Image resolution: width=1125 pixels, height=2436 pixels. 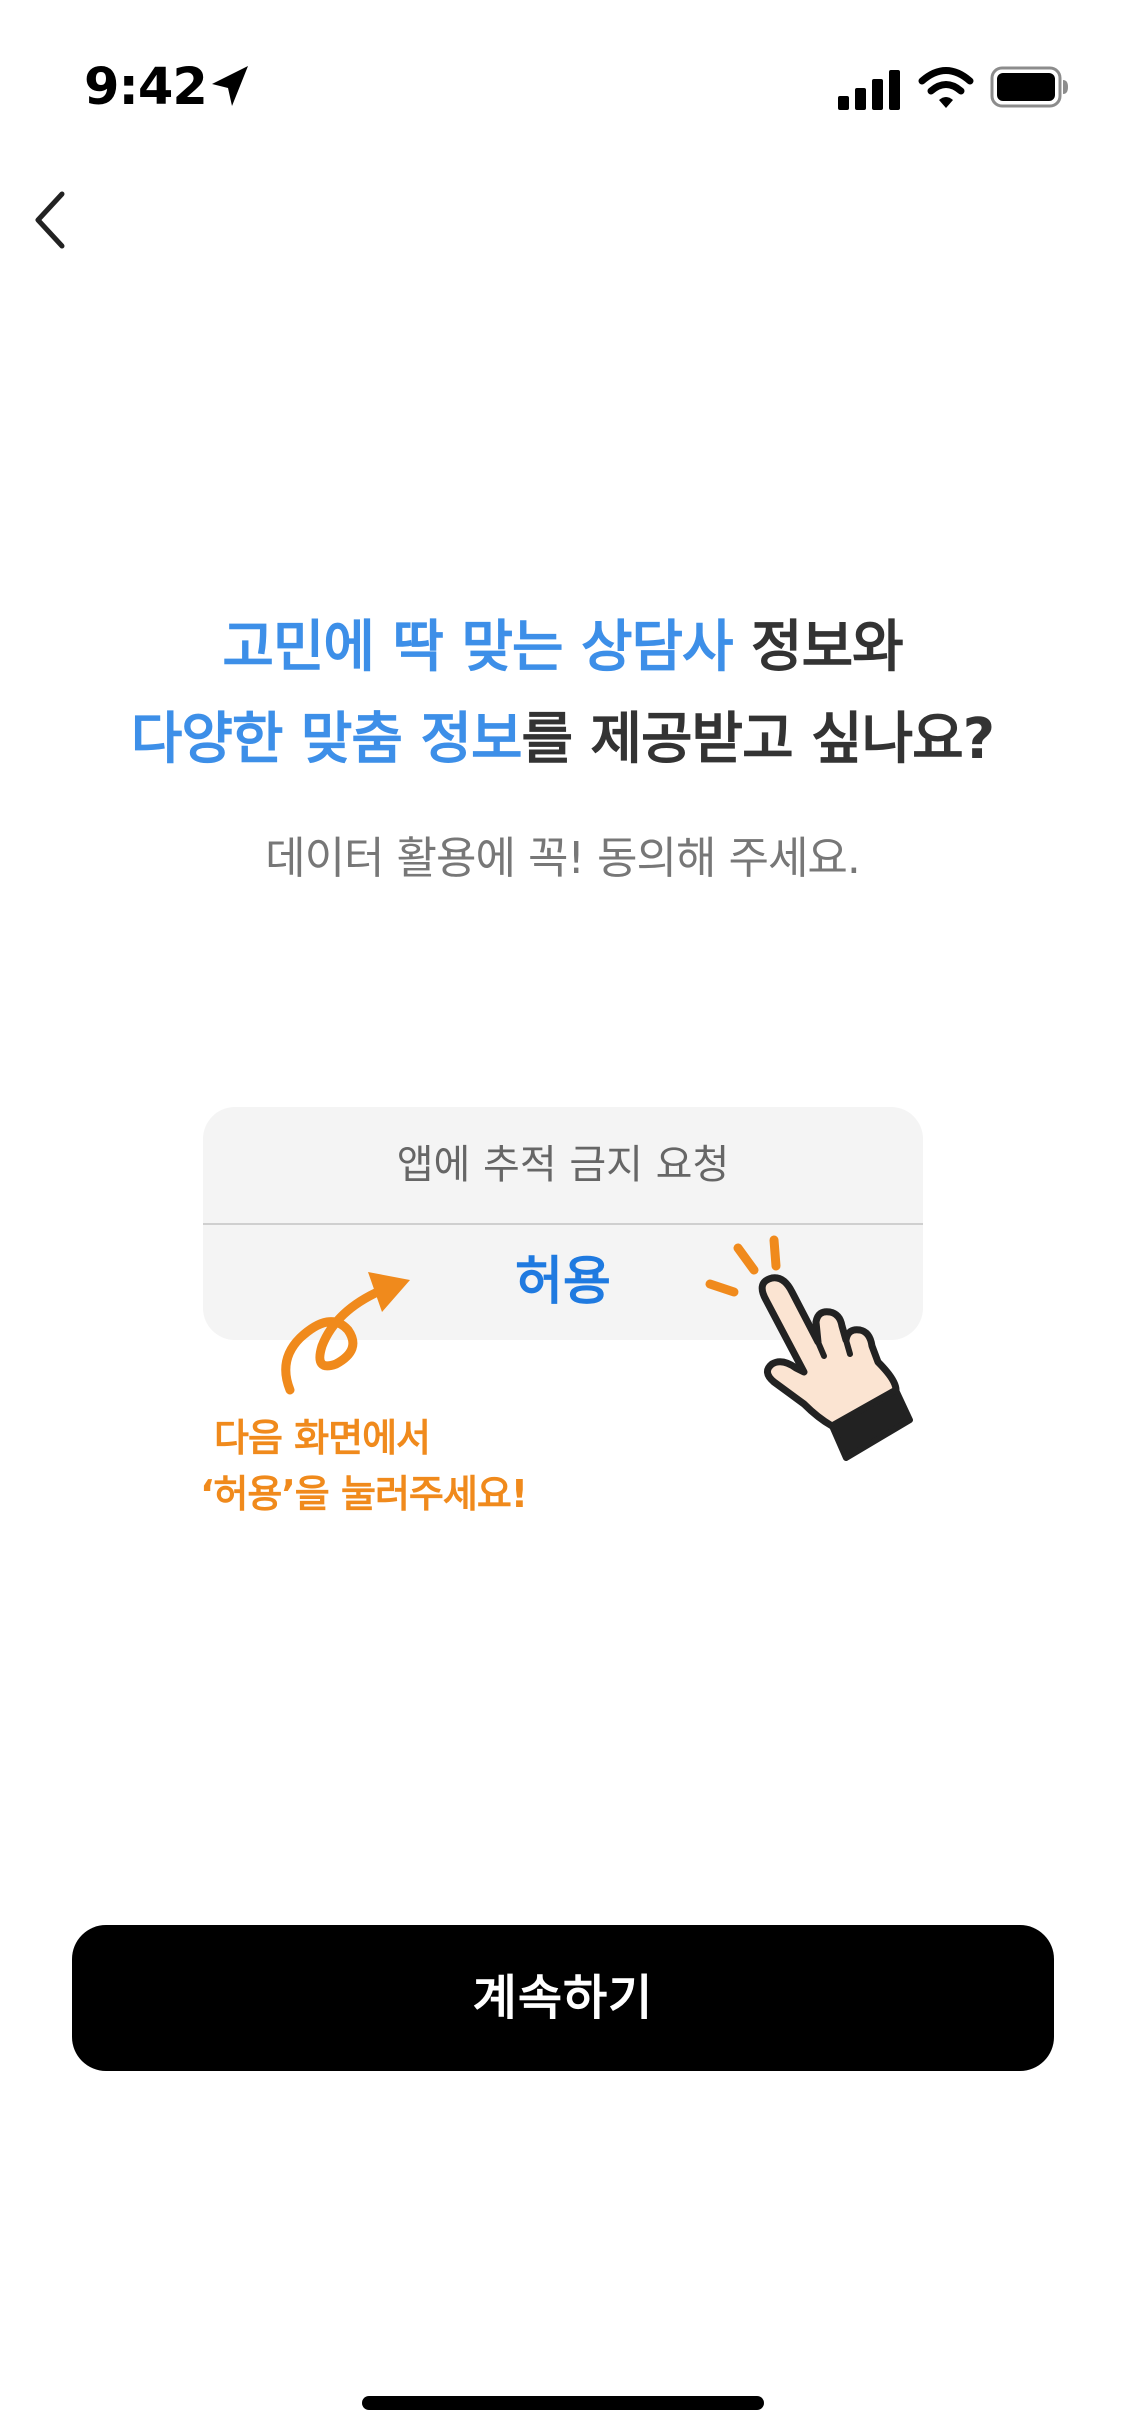 What do you see at coordinates (946, 87) in the screenshot?
I see `wifi-icon` at bounding box center [946, 87].